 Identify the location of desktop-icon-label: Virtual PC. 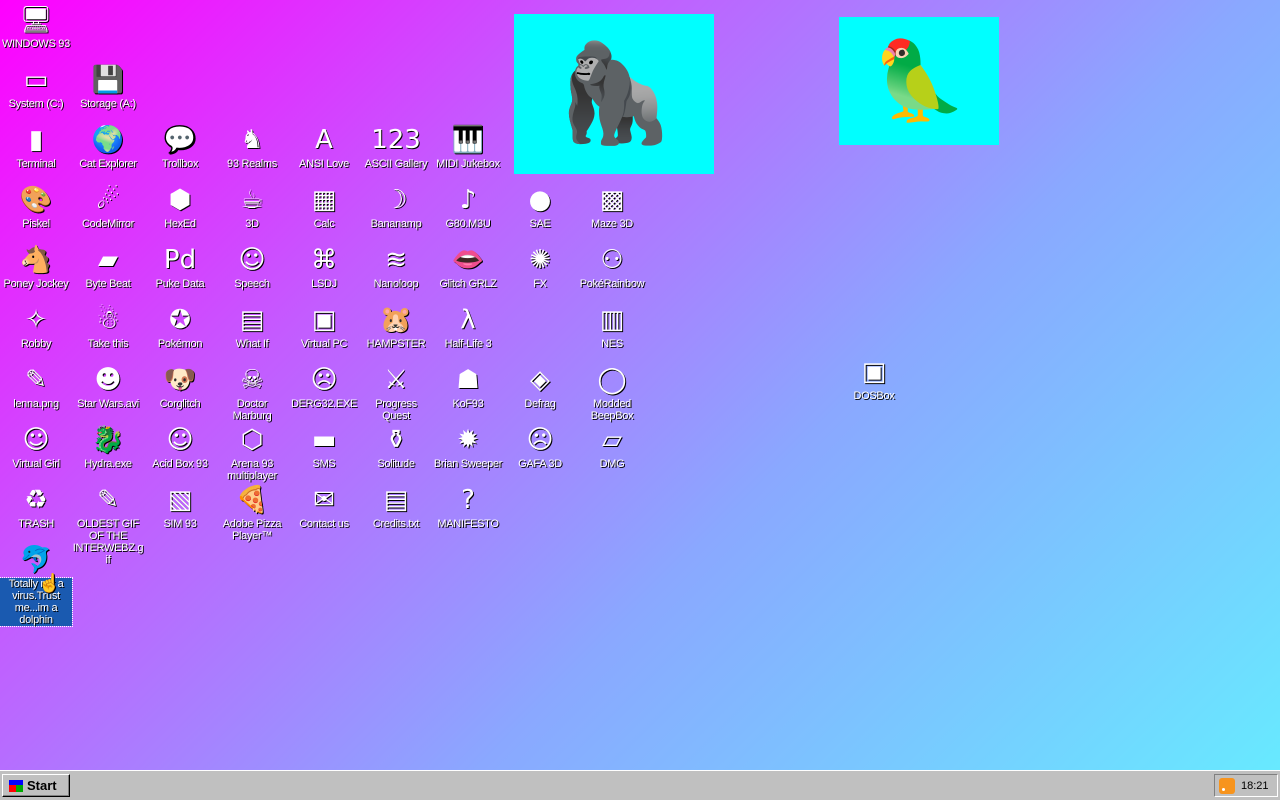
(324, 344).